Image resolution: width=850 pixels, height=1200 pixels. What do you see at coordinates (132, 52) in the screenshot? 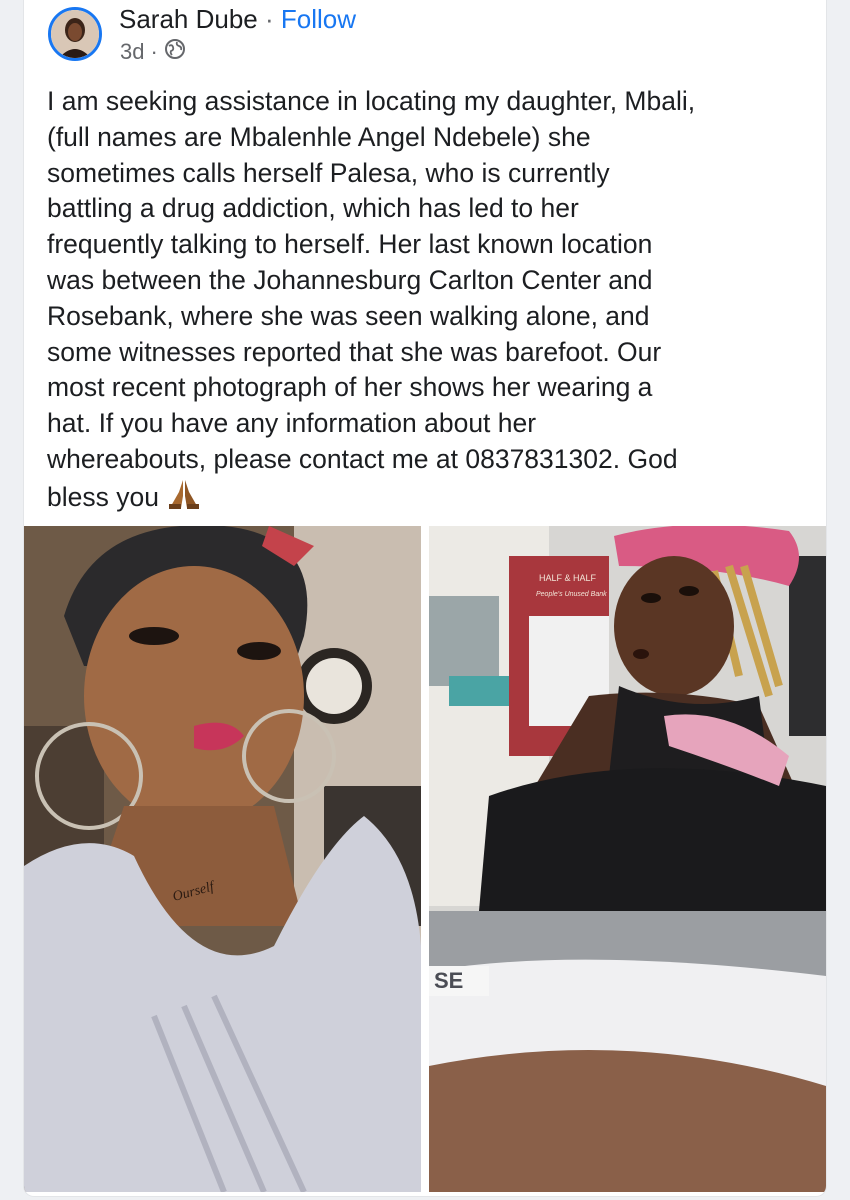
I see `post-time: 3d` at bounding box center [132, 52].